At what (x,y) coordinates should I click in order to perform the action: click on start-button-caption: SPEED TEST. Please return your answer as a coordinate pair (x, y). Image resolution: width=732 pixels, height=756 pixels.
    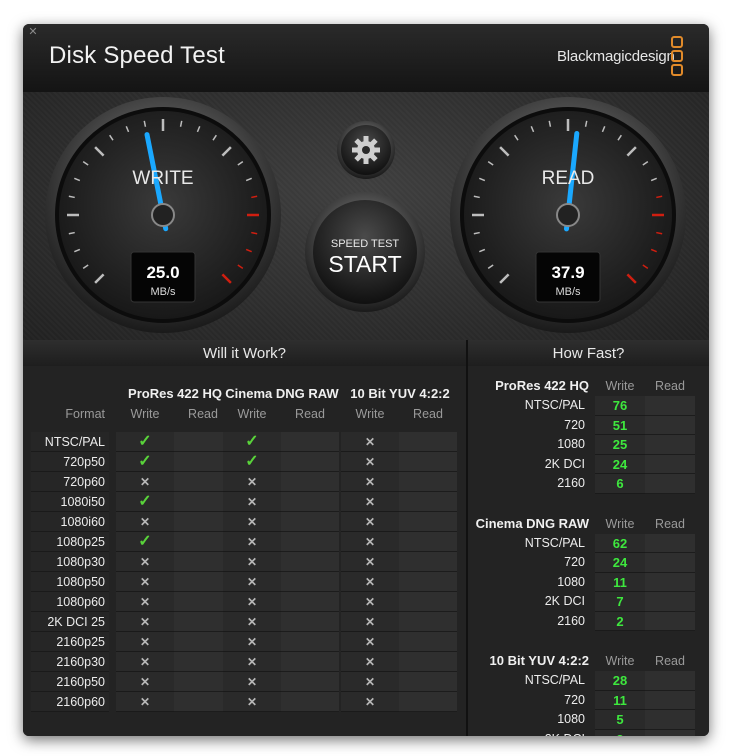
    Looking at the image, I should click on (365, 244).